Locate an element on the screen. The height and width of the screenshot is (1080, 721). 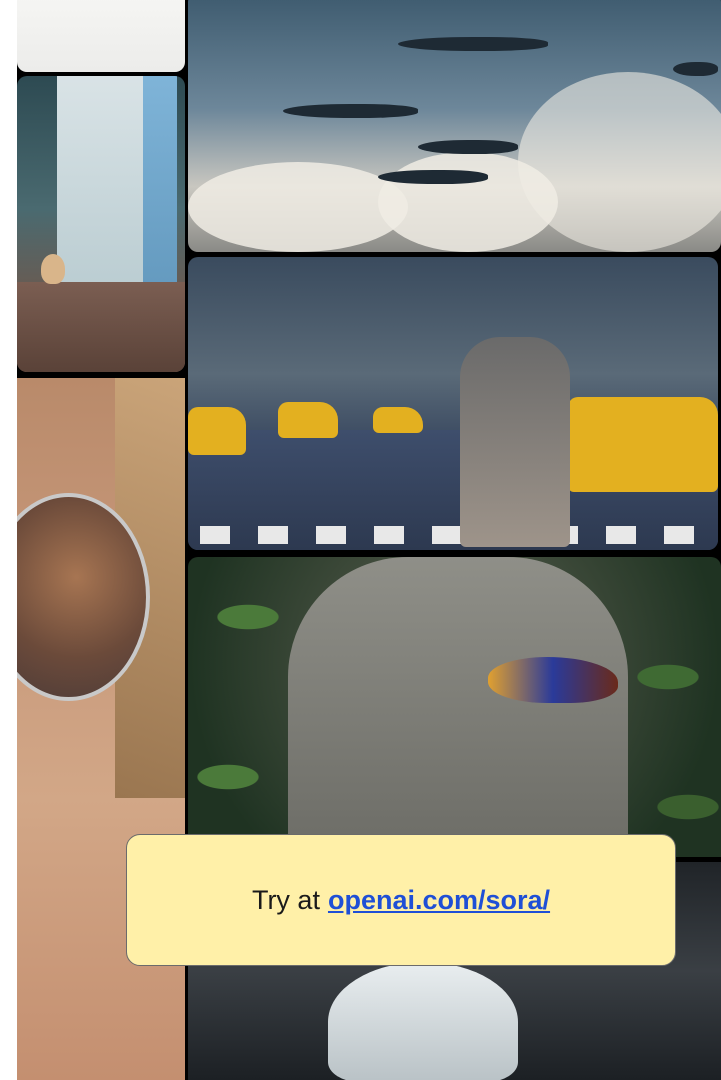
left-white-strip is located at coordinates (8, 540).